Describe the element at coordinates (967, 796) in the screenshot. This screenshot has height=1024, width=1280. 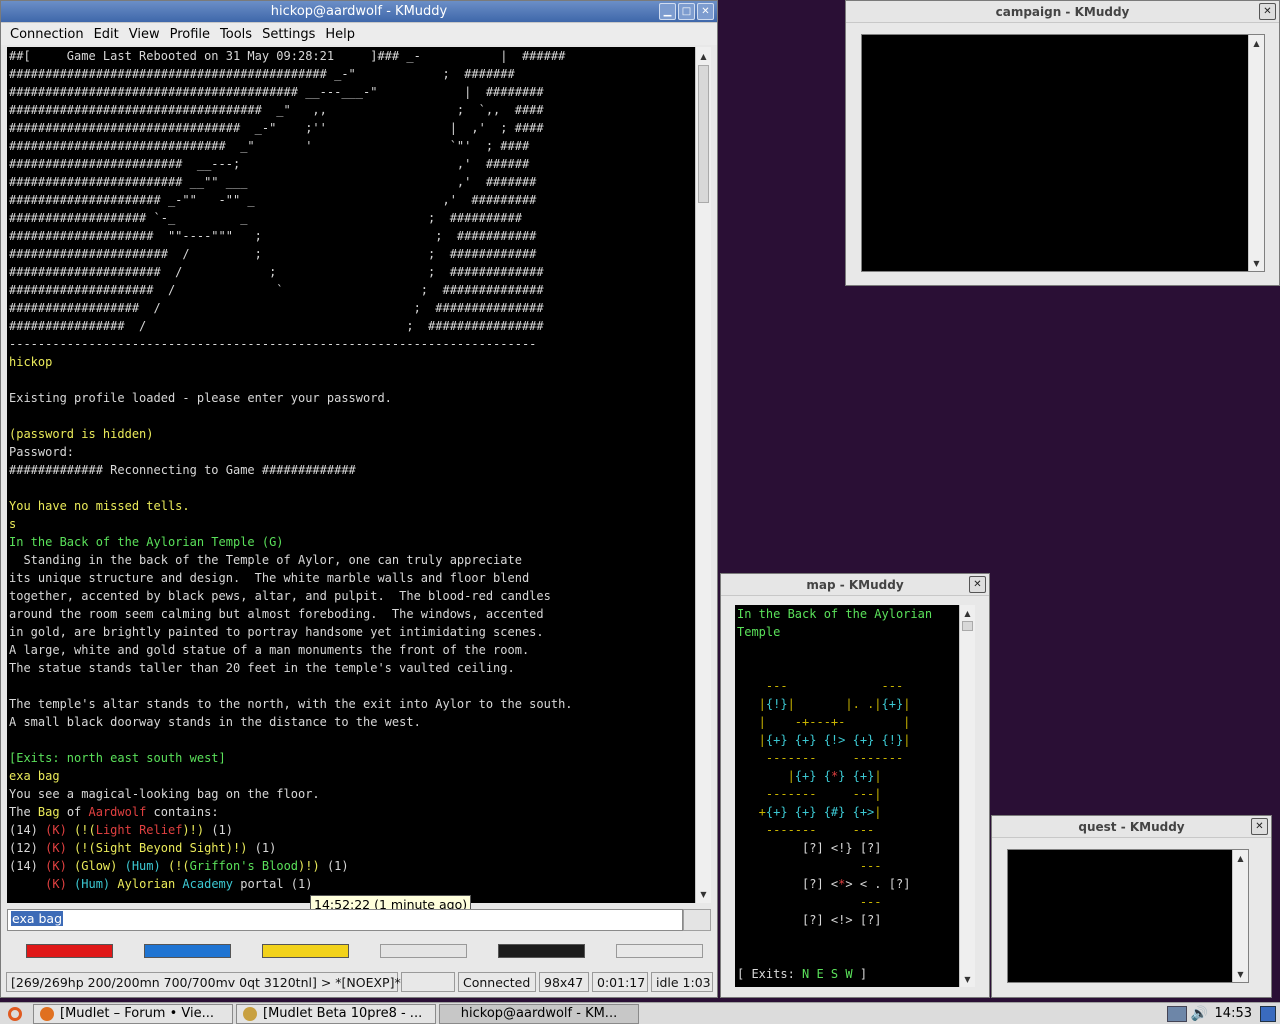
I see `map-scrollbar: ▲ ▼` at that location.